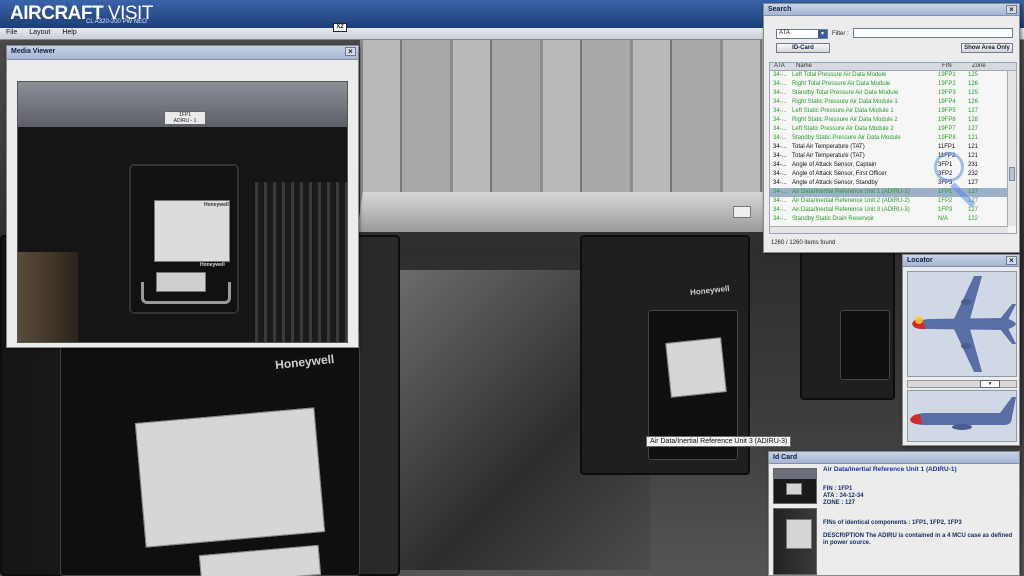 This screenshot has width=1024, height=576. I want to click on thumbnail-plate, so click(794, 489).